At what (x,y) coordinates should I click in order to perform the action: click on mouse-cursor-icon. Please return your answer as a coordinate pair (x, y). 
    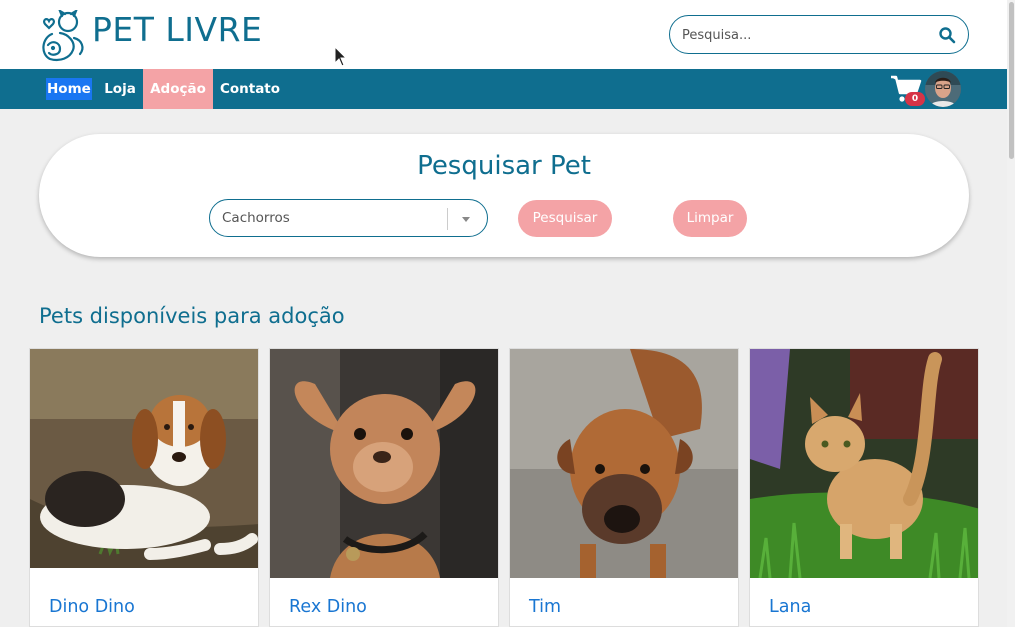
    Looking at the image, I should click on (341, 56).